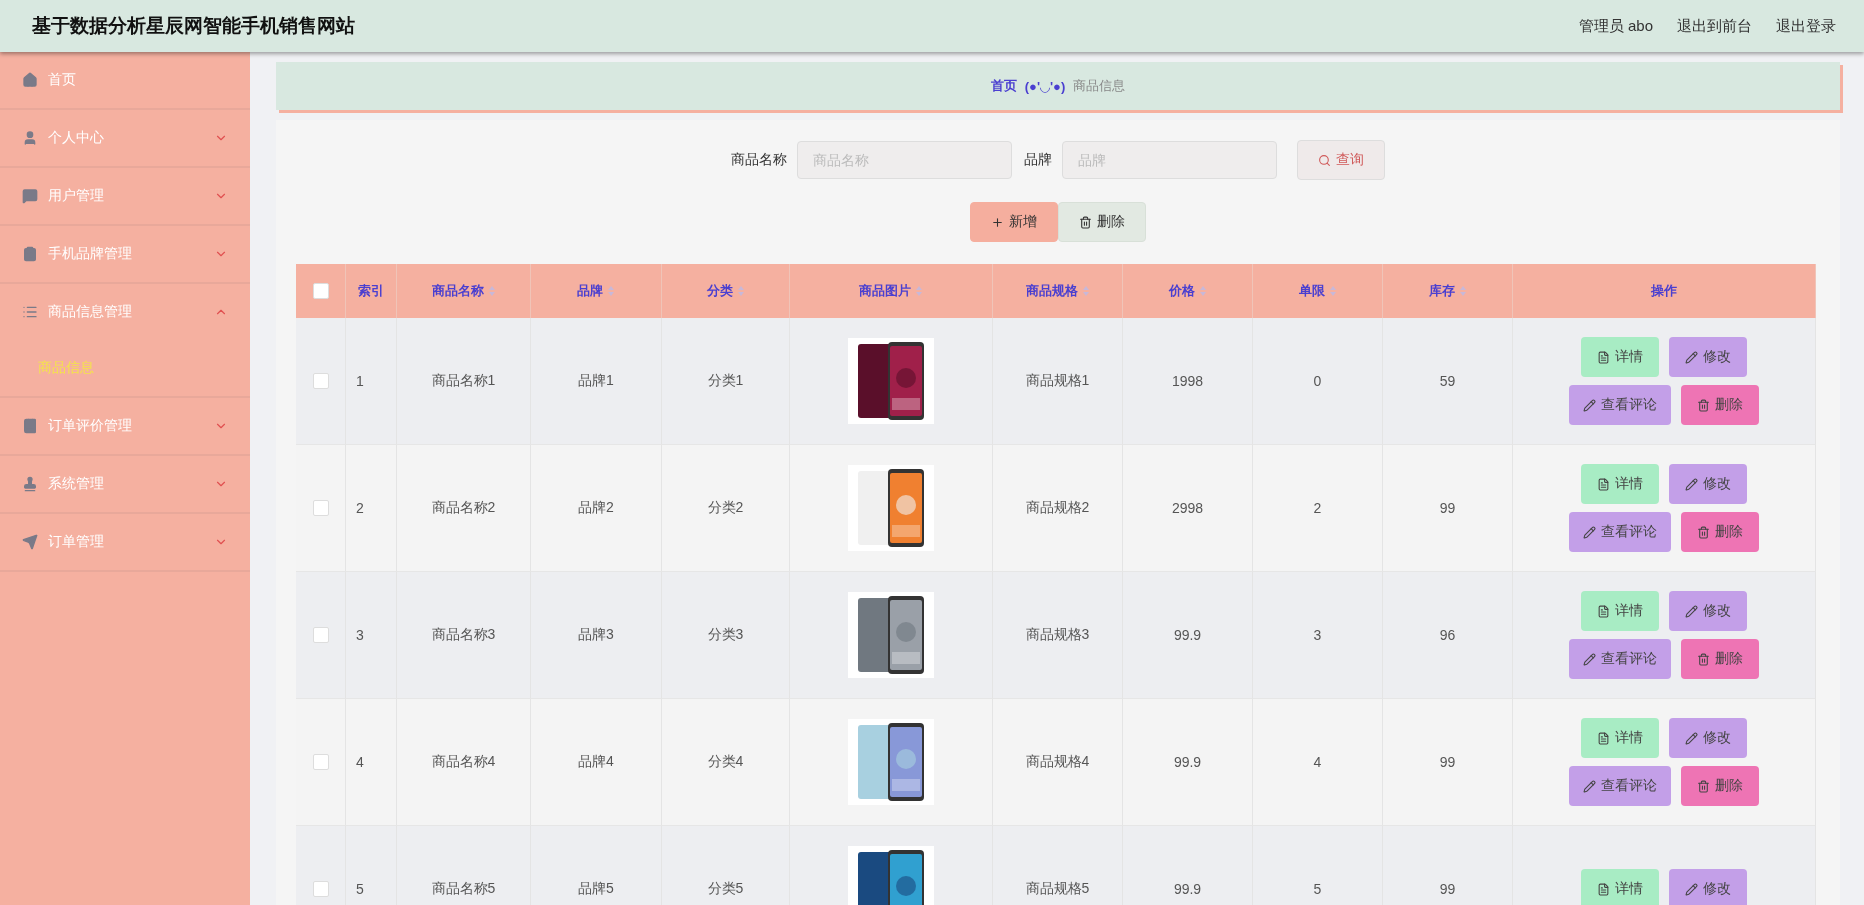  What do you see at coordinates (1615, 26) in the screenshot?
I see `header-link: 管理员 abo` at bounding box center [1615, 26].